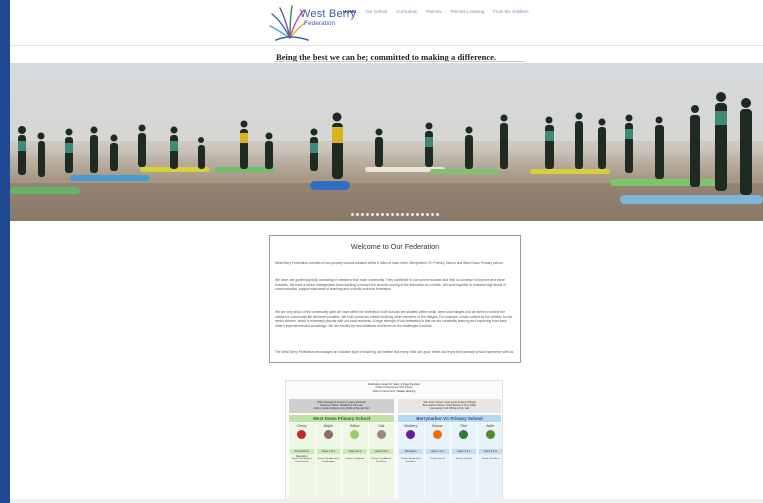 The image size is (763, 503). What do you see at coordinates (376, 11) in the screenshot?
I see `nav-our-school: Our School` at bounding box center [376, 11].